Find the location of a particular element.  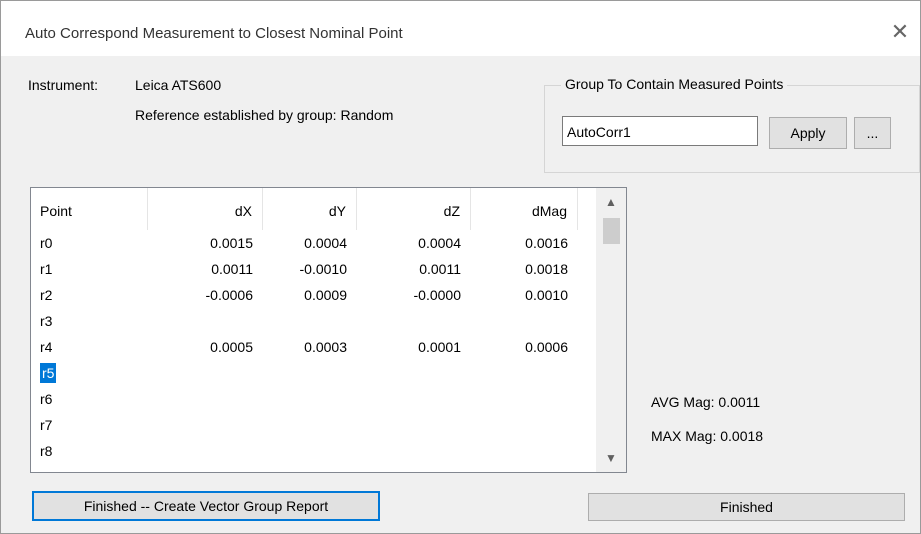

cell-point: r9 is located at coordinates (89, 468).